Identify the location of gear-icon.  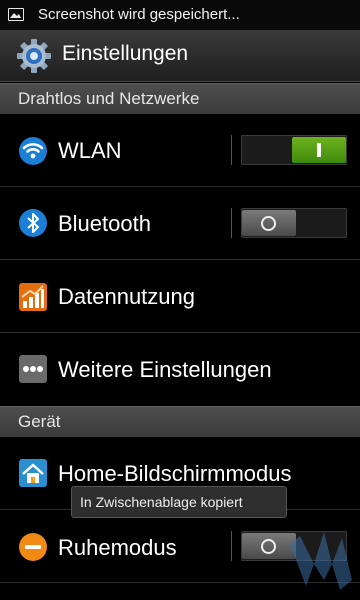
(34, 56).